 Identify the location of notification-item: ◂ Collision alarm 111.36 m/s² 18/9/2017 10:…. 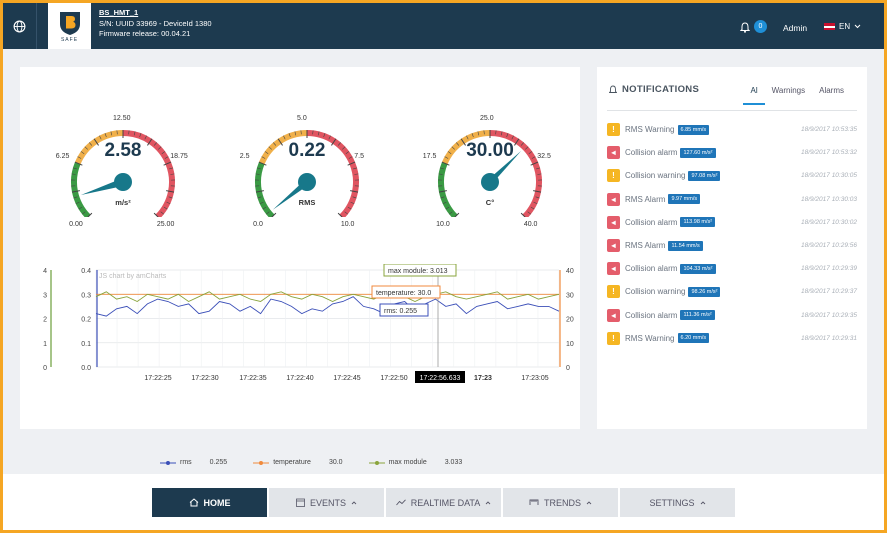
(732, 315).